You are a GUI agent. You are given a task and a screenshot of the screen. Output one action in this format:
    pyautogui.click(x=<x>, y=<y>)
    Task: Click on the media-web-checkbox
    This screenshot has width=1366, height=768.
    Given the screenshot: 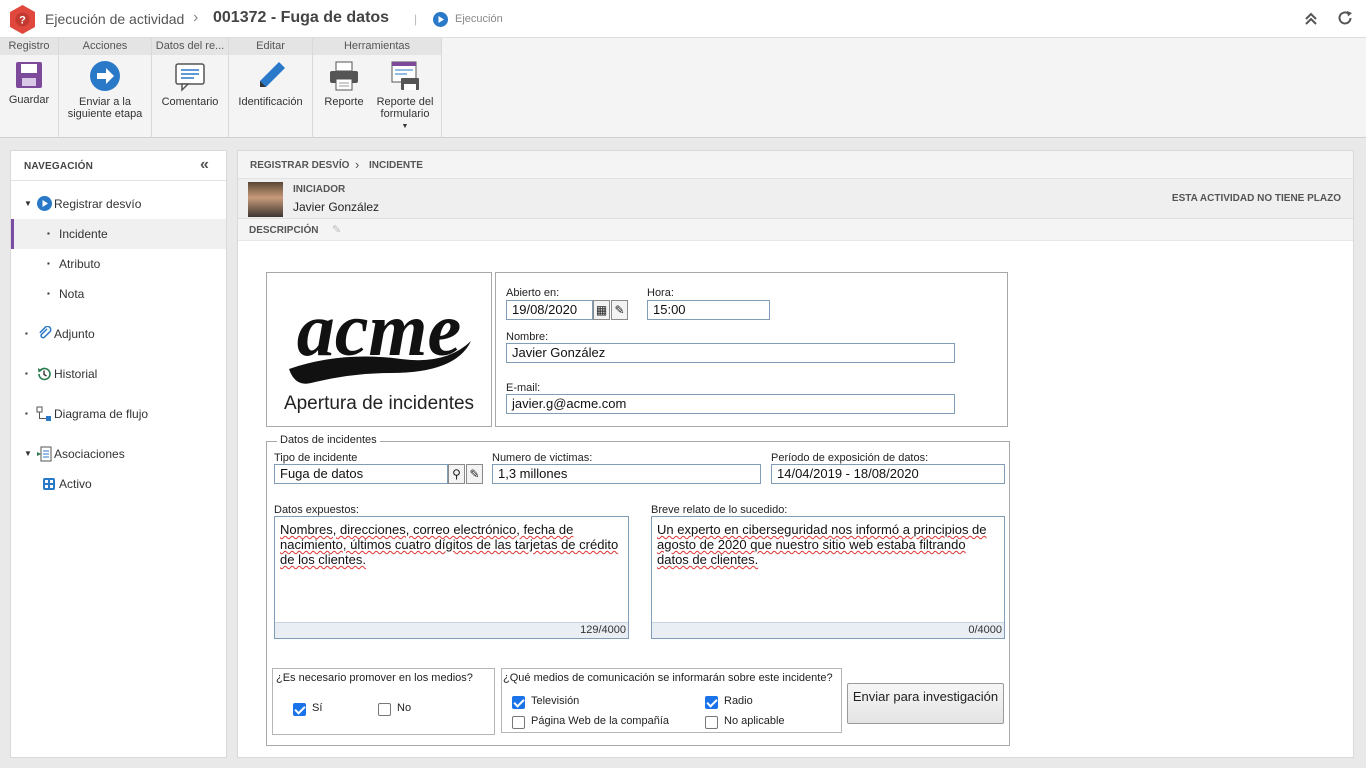 What is the action you would take?
    pyautogui.click(x=518, y=722)
    